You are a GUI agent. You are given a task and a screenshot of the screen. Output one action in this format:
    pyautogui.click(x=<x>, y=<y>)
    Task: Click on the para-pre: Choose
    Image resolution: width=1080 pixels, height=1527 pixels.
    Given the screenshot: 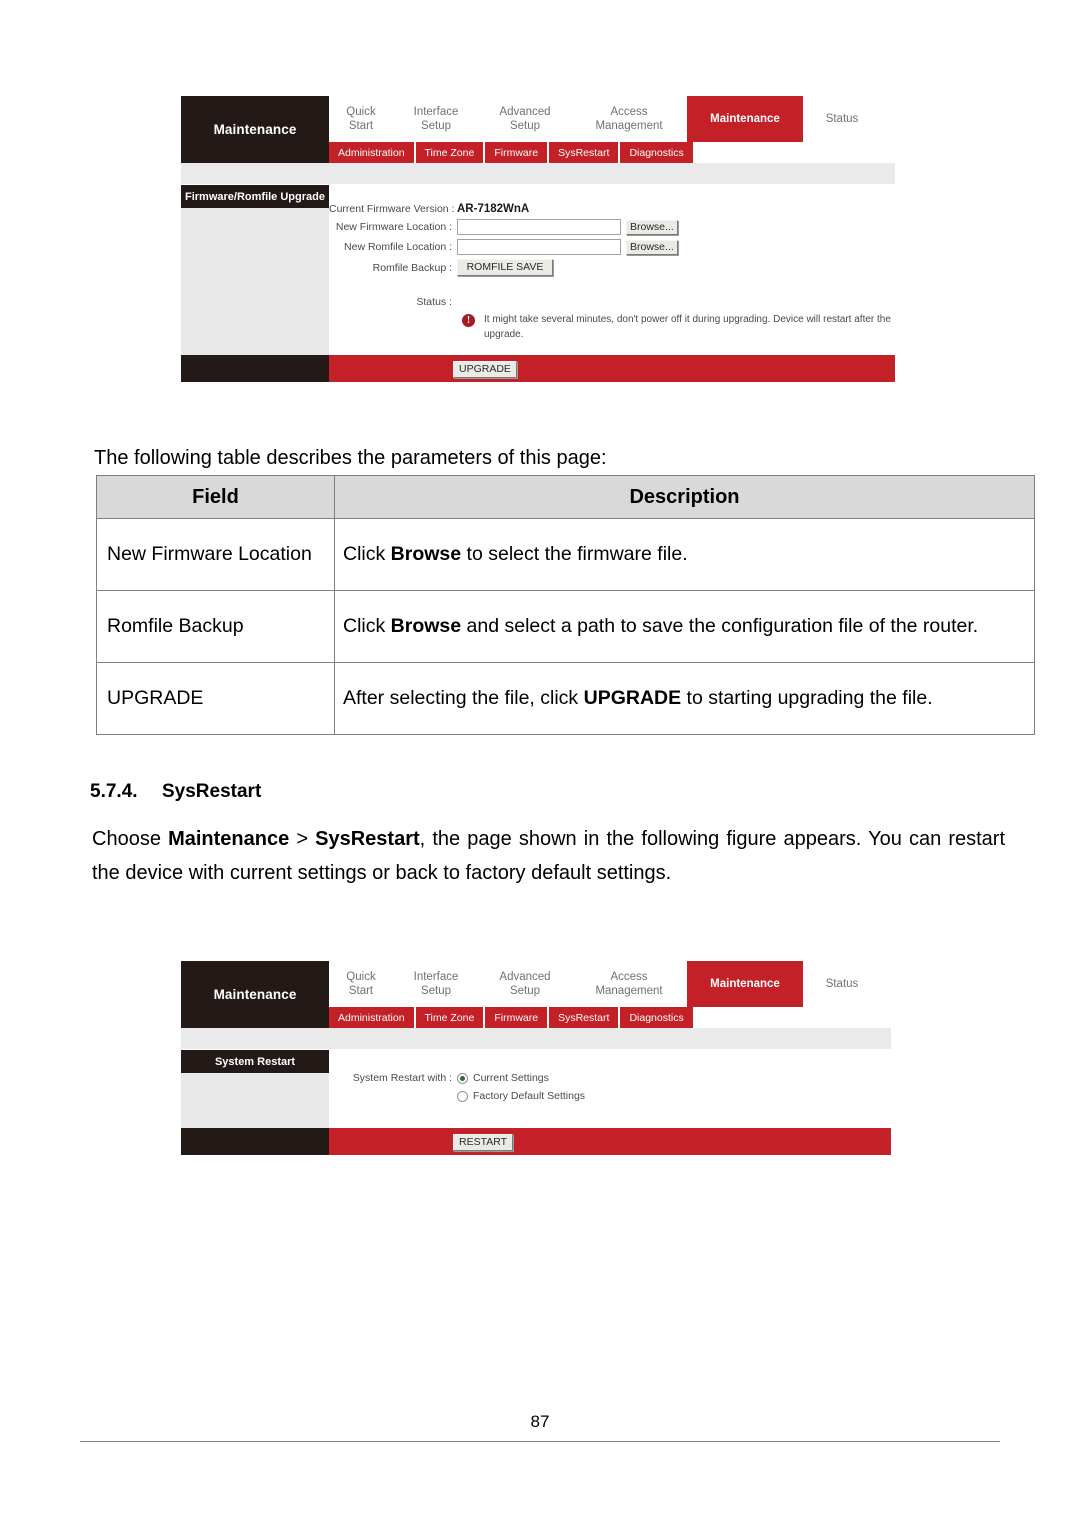 What is the action you would take?
    pyautogui.click(x=130, y=839)
    